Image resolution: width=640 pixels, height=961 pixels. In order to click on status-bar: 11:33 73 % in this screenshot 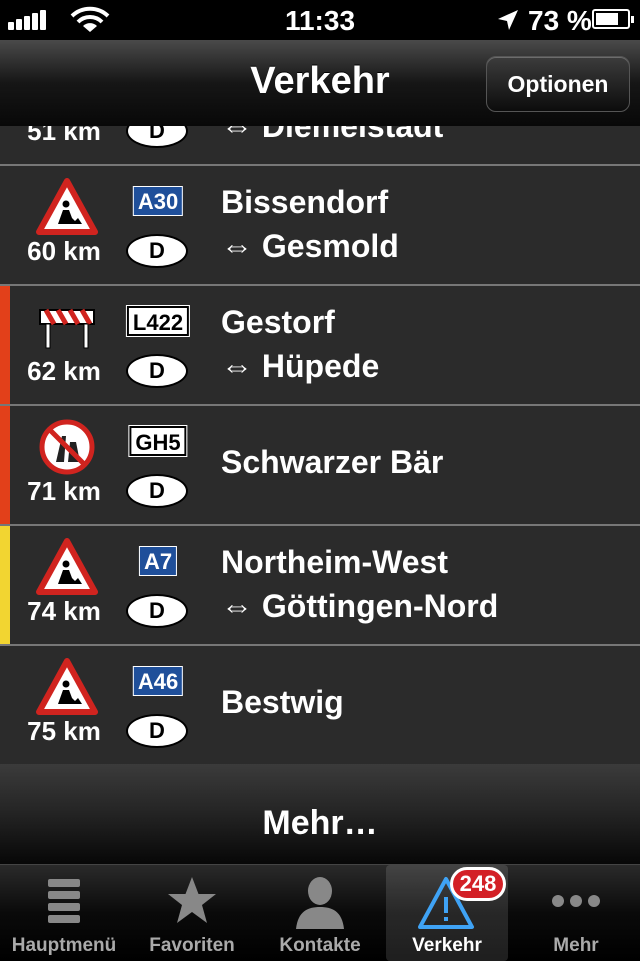, I will do `click(320, 20)`.